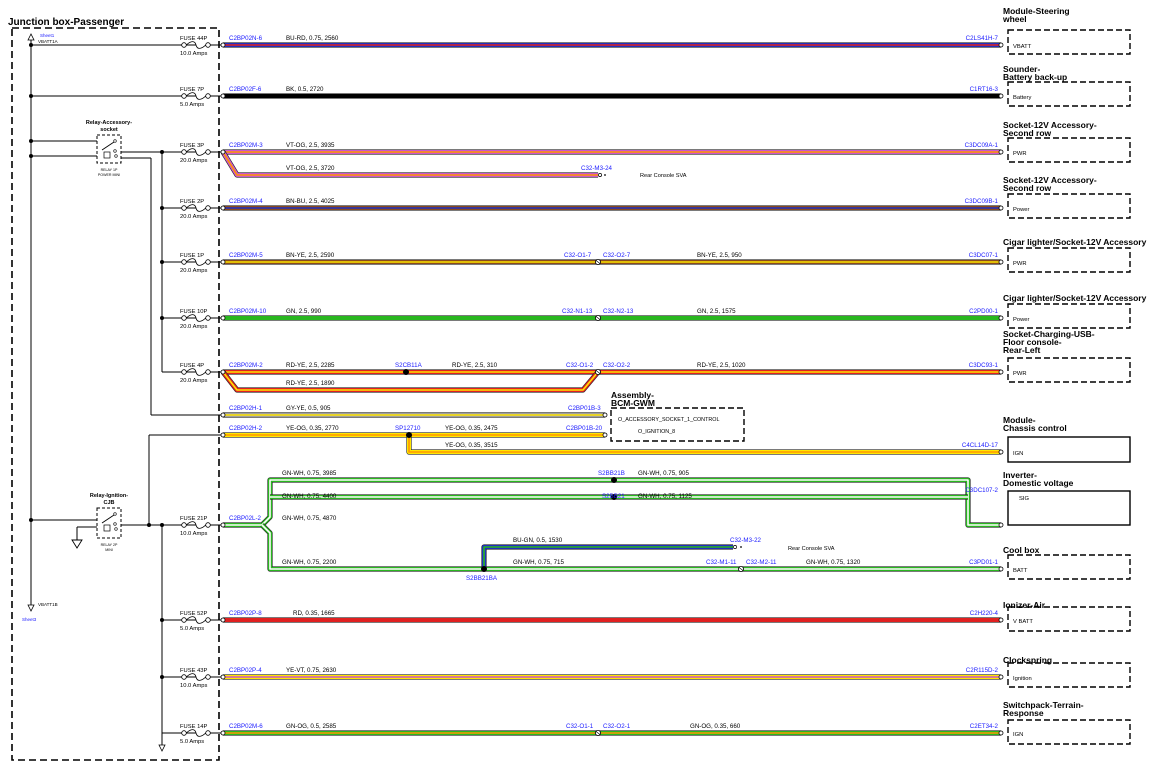 The width and height of the screenshot is (1172, 768). What do you see at coordinates (314, 613) in the screenshot?
I see `wire-spec: RD, 0.35, 1665` at bounding box center [314, 613].